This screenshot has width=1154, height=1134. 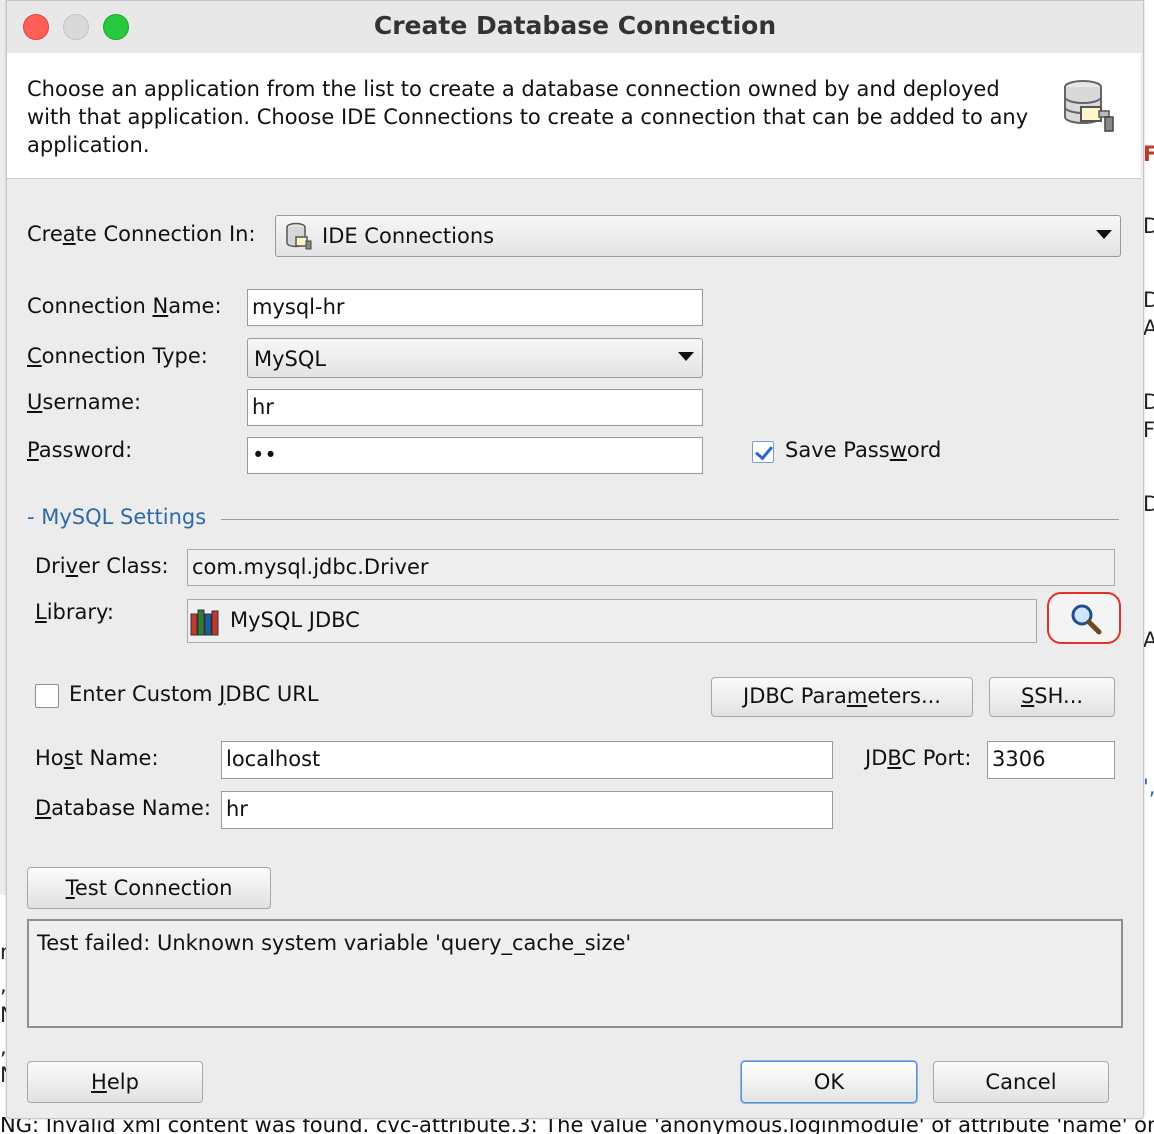 I want to click on username-label: Username:, so click(x=84, y=402).